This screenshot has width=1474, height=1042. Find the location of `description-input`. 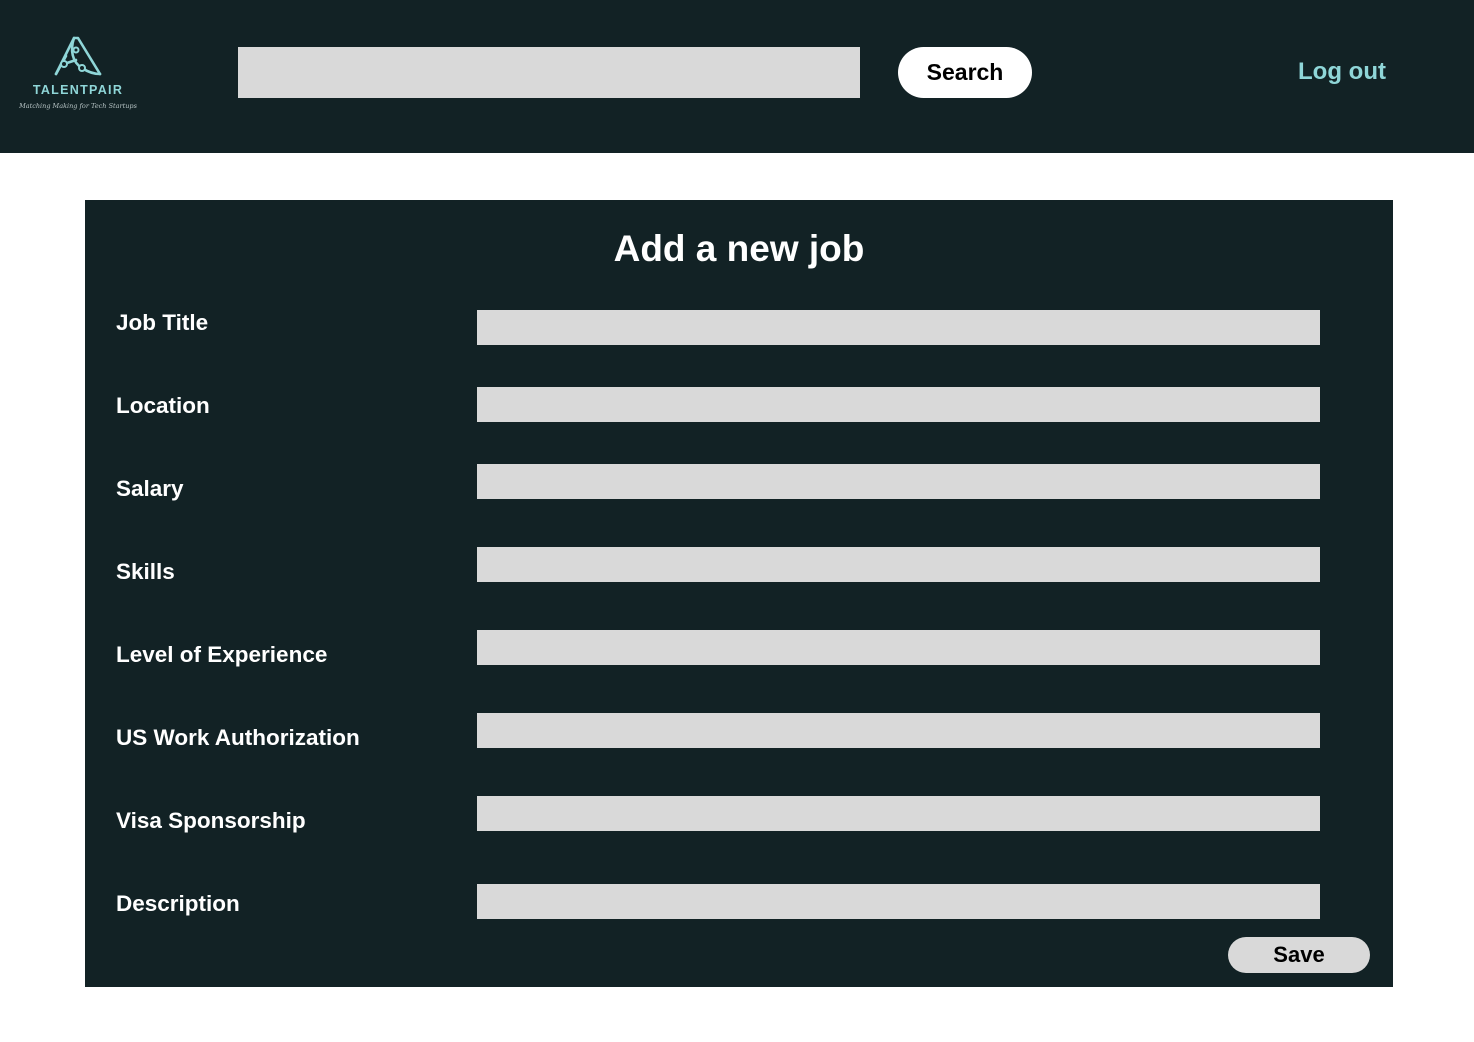

description-input is located at coordinates (898, 901).